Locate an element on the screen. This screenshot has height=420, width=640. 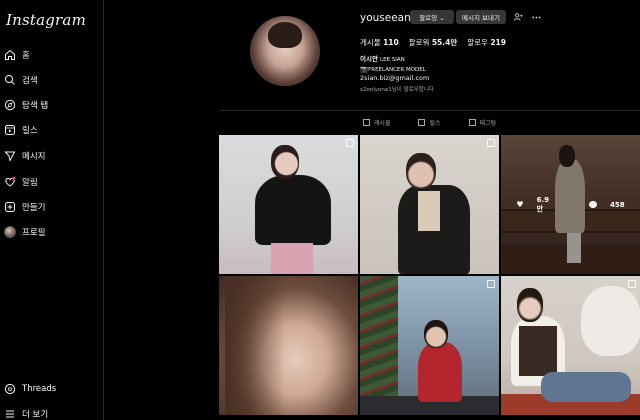
heart-icon: ♥ is located at coordinates (520, 204).